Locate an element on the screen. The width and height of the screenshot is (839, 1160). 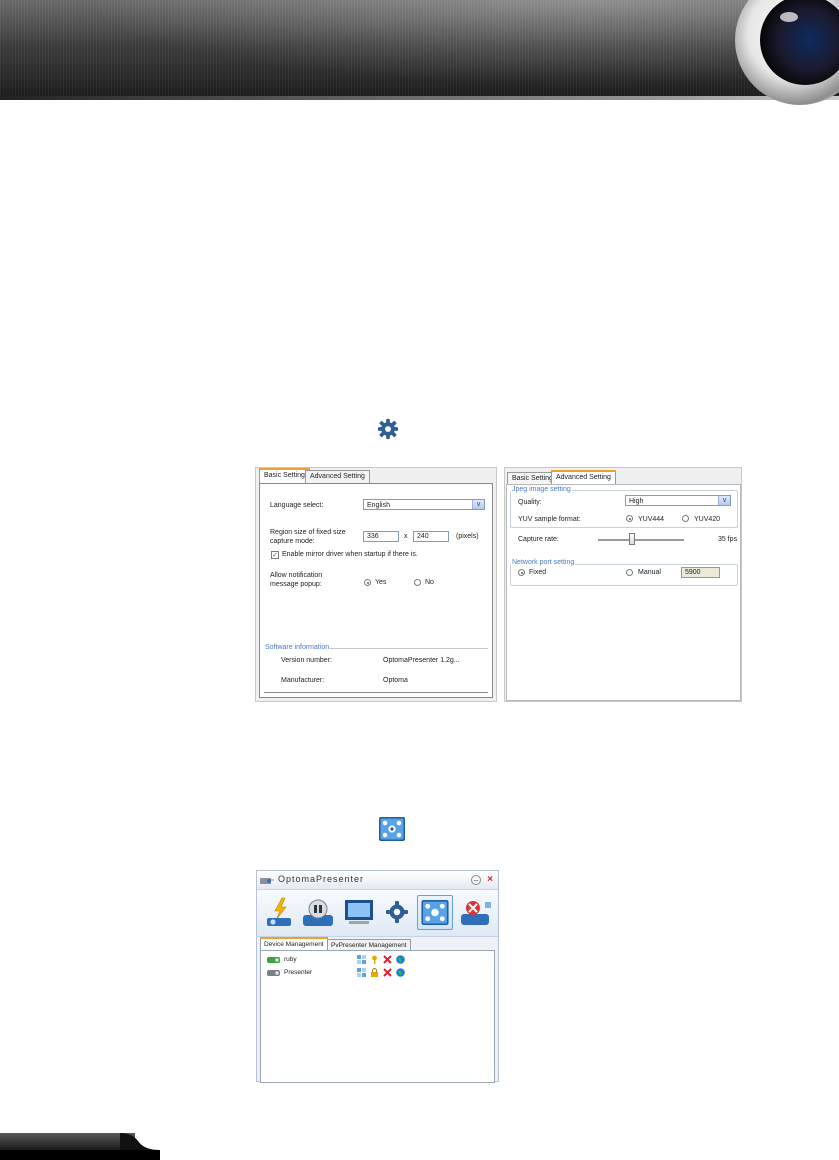
manufacturer-value: Optoma is located at coordinates (395, 680).